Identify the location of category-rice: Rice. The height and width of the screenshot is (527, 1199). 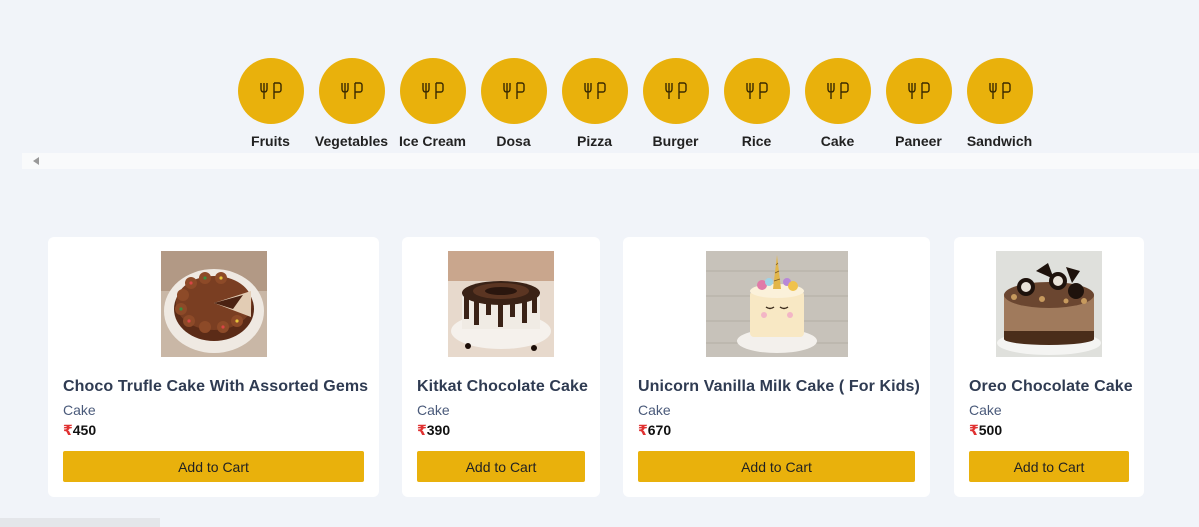
(756, 103).